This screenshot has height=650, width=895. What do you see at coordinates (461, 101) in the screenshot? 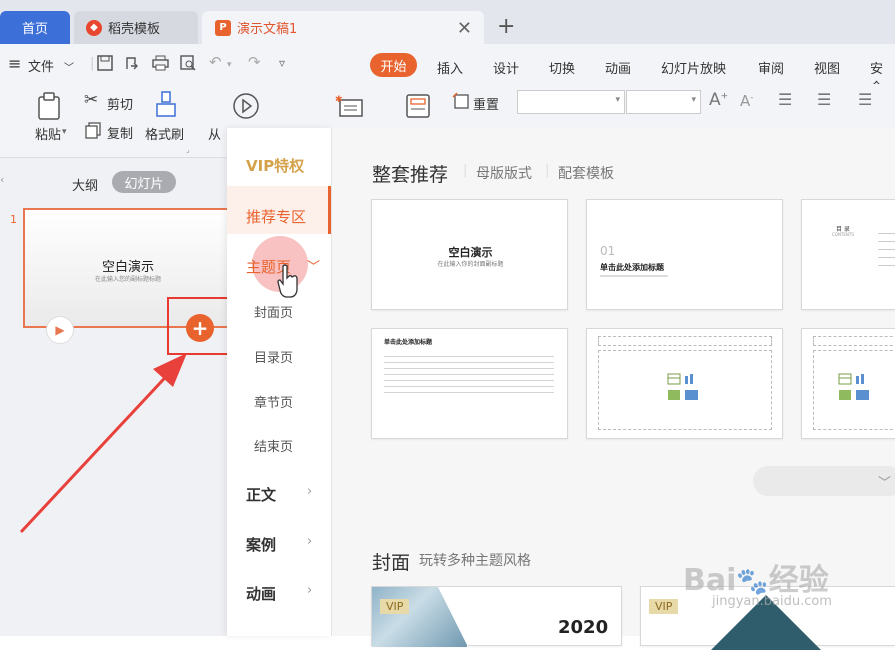
I see `reset-icon` at bounding box center [461, 101].